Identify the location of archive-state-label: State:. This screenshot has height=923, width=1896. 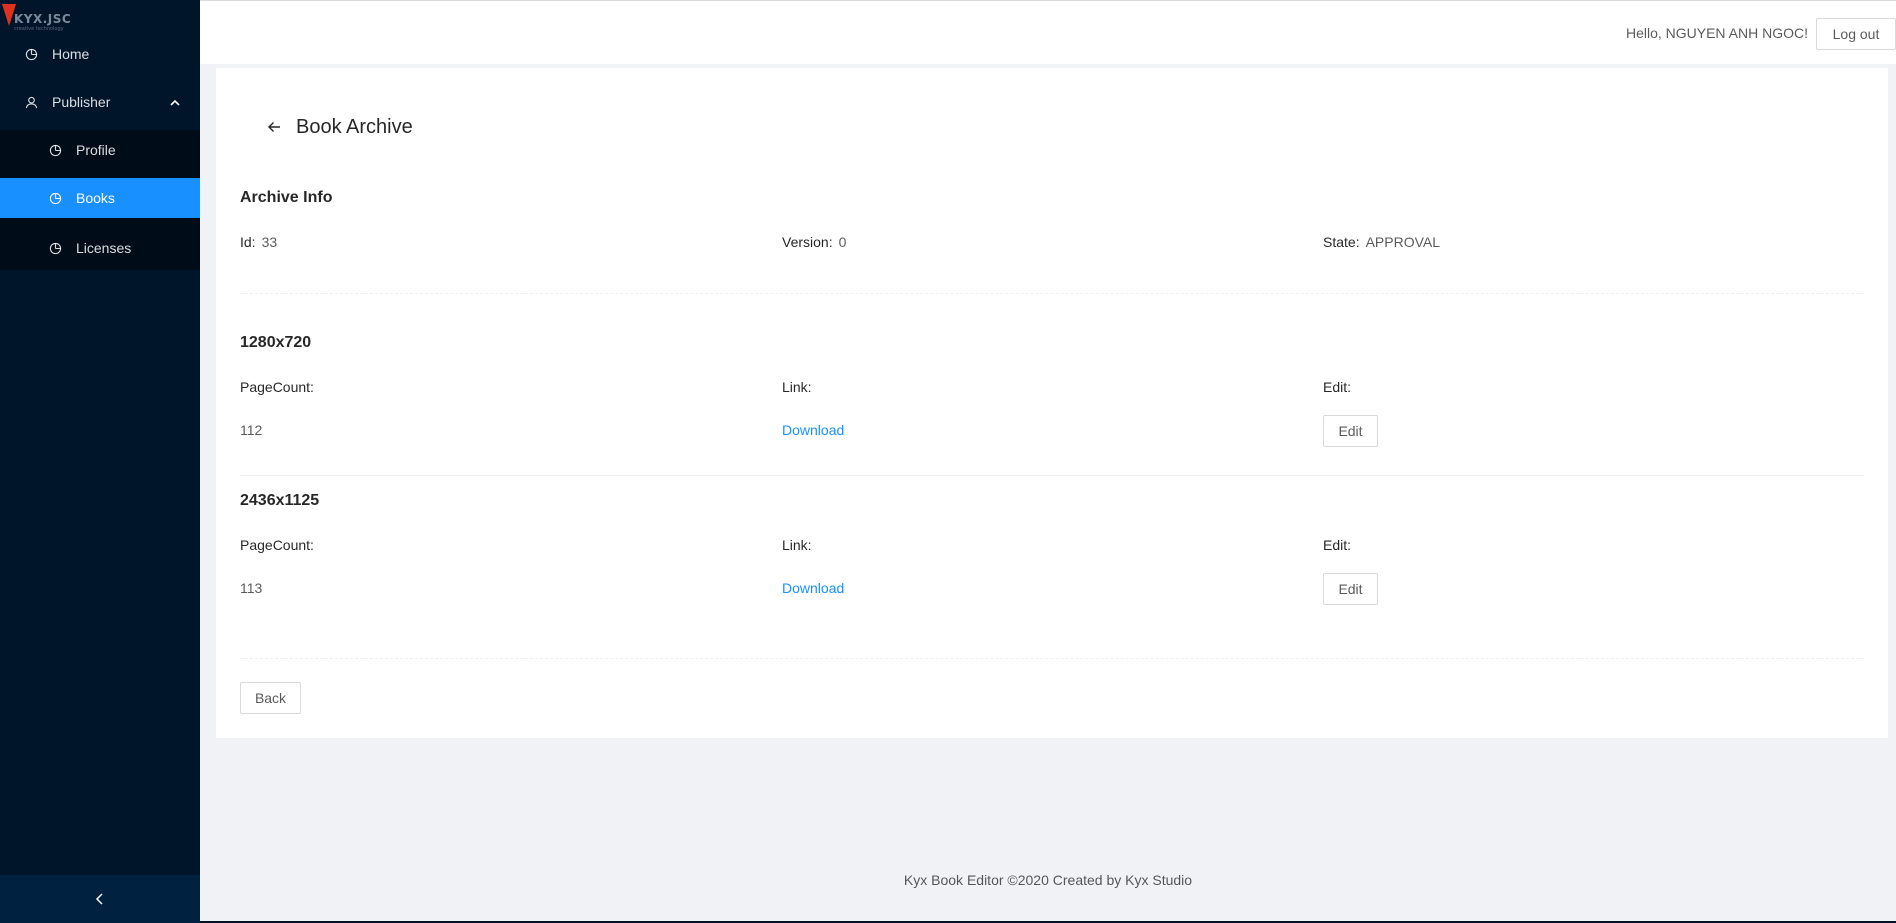
(1341, 242).